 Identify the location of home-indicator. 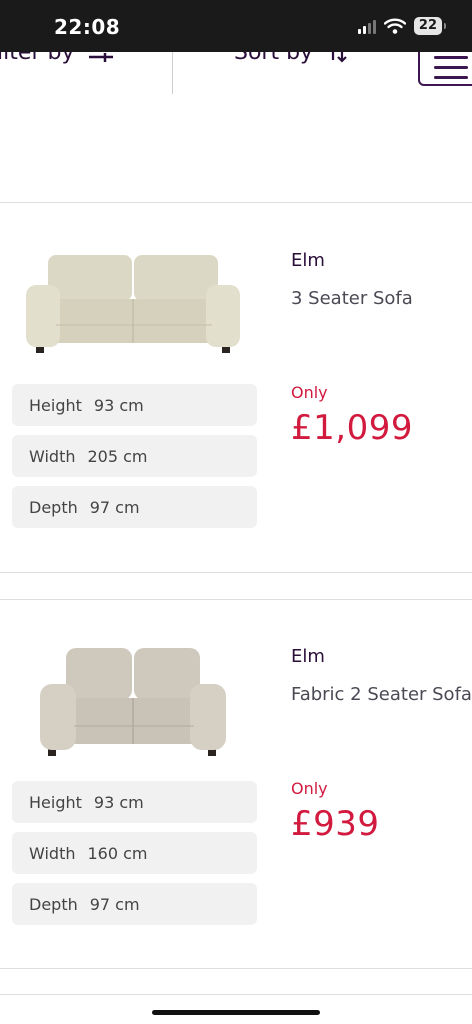
(236, 1012).